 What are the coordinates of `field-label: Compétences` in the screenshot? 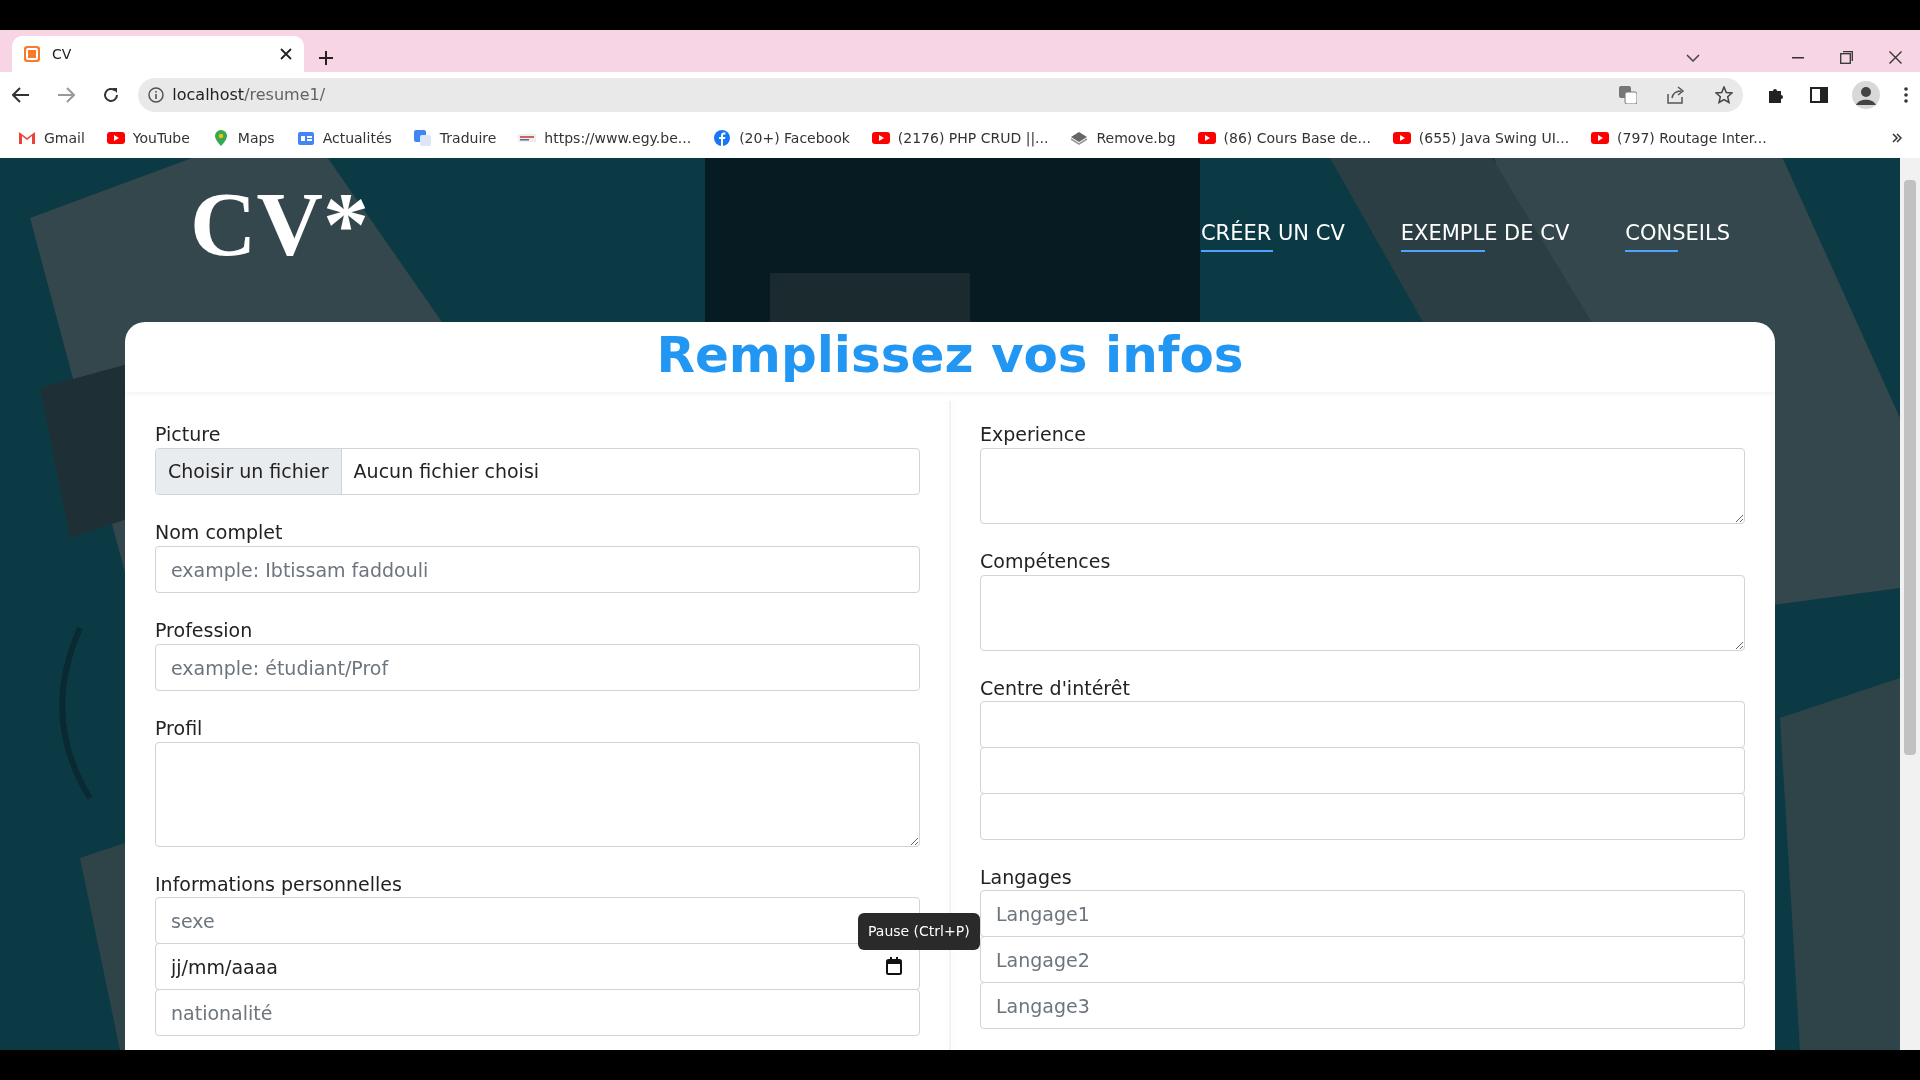 It's located at (1046, 561).